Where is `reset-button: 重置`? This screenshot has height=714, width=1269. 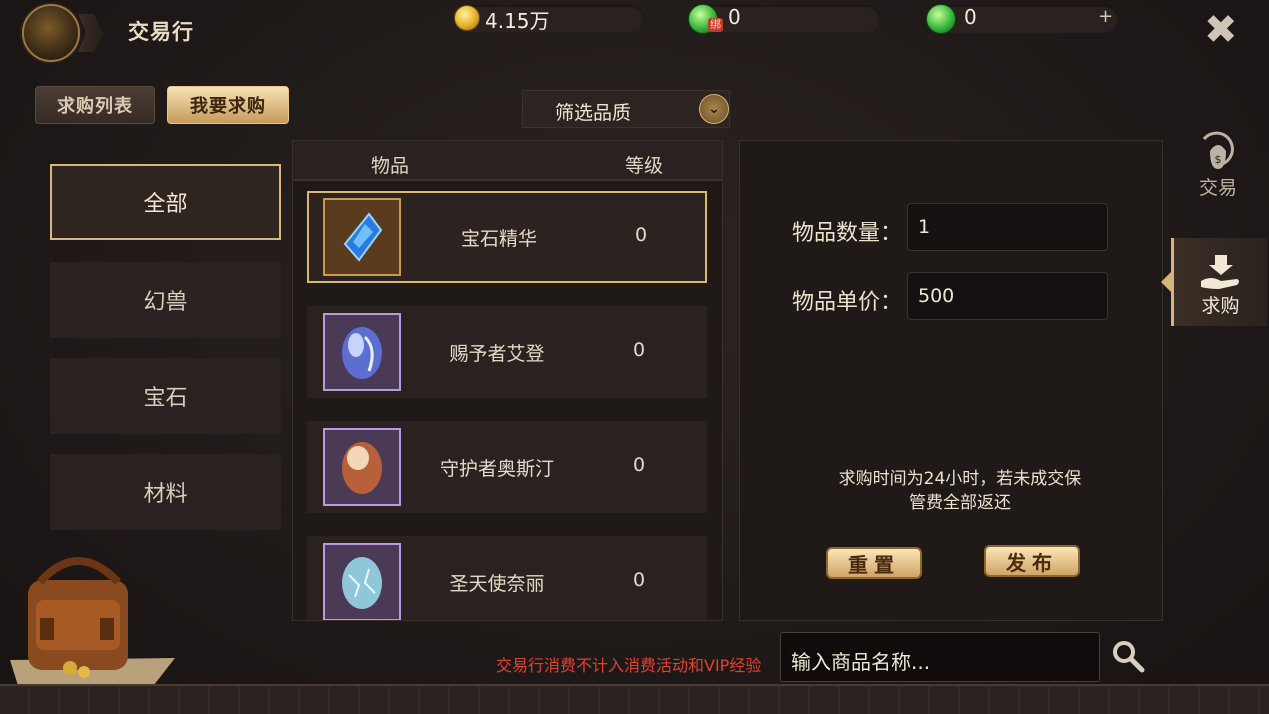
reset-button: 重置 is located at coordinates (874, 563).